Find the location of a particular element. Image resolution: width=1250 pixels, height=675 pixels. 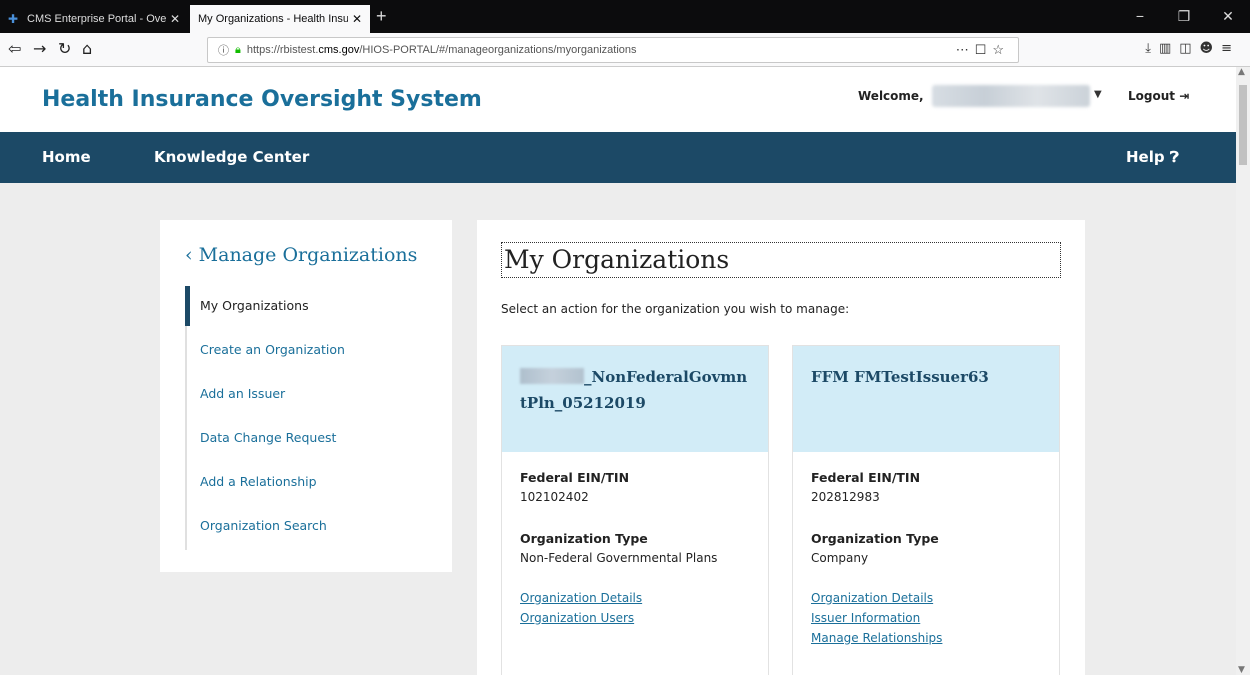

nav-home: Home is located at coordinates (66, 157).